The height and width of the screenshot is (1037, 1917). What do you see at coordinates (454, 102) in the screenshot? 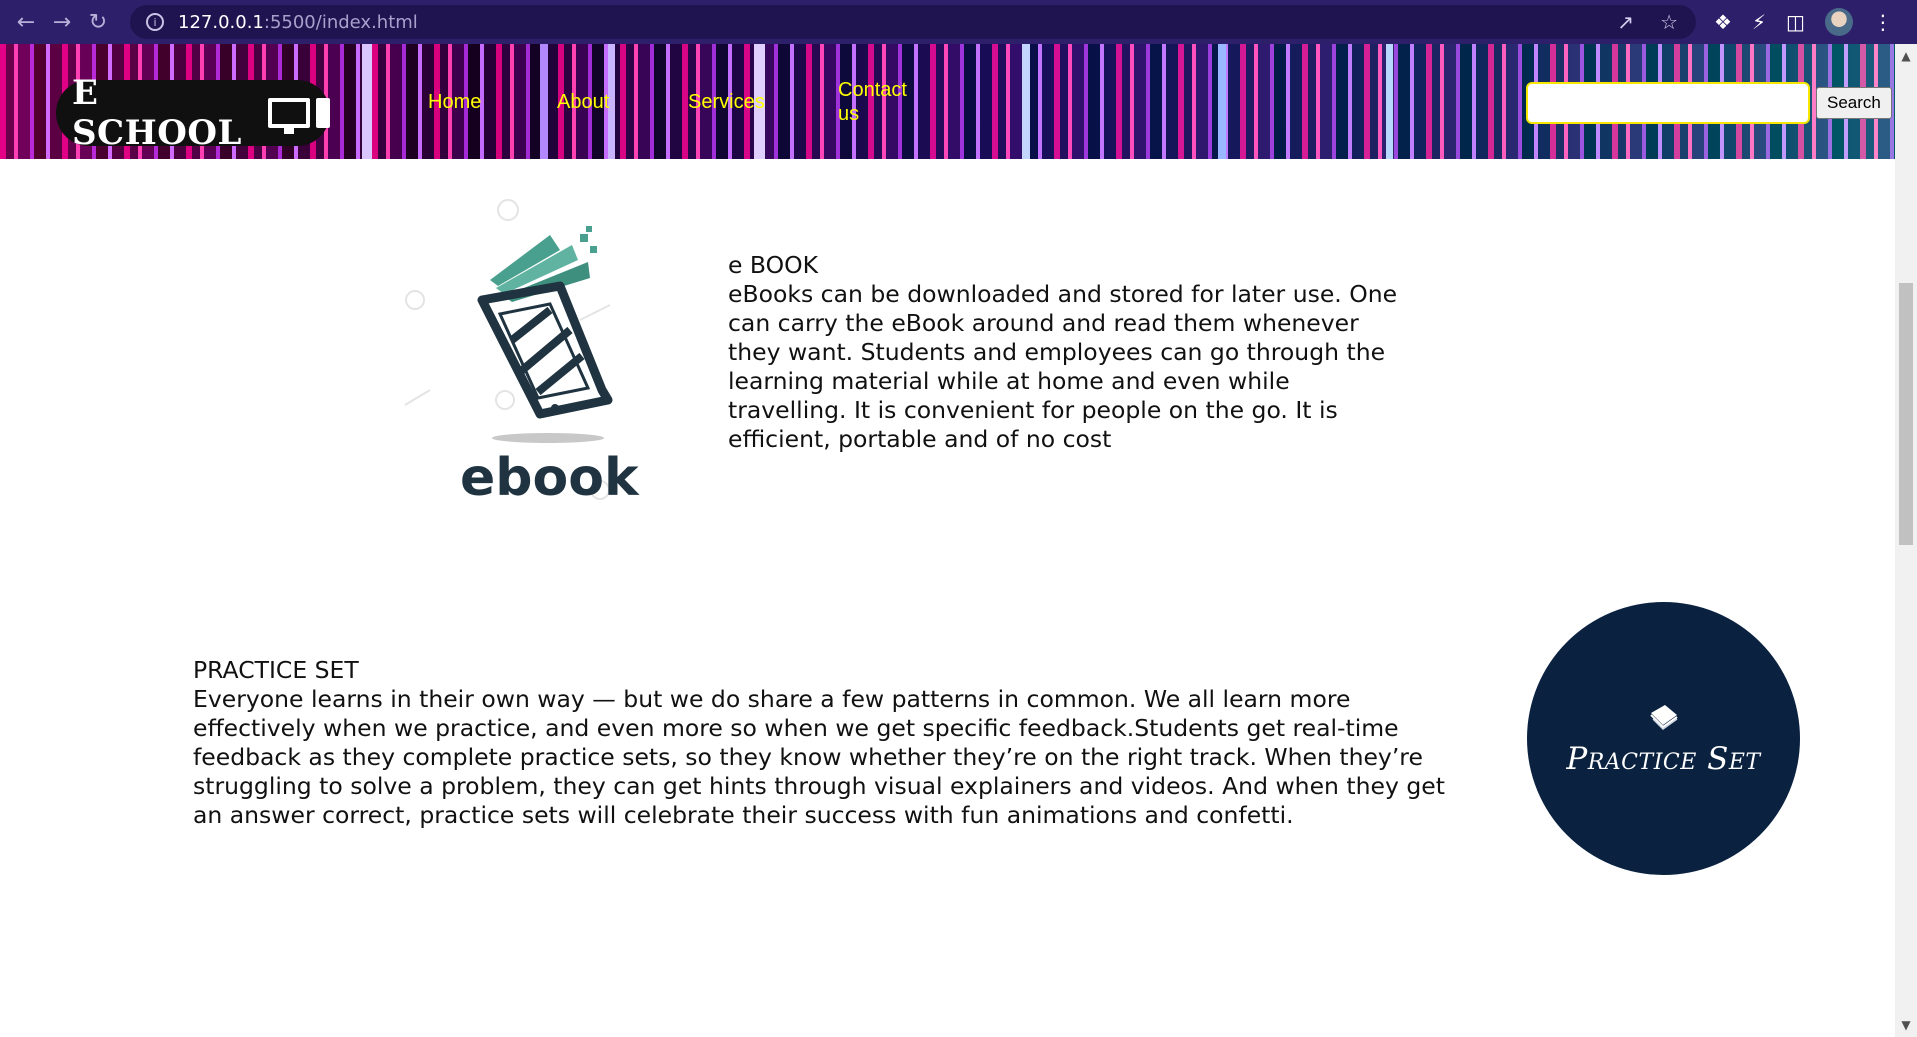
I see `nav-home-link: Home` at bounding box center [454, 102].